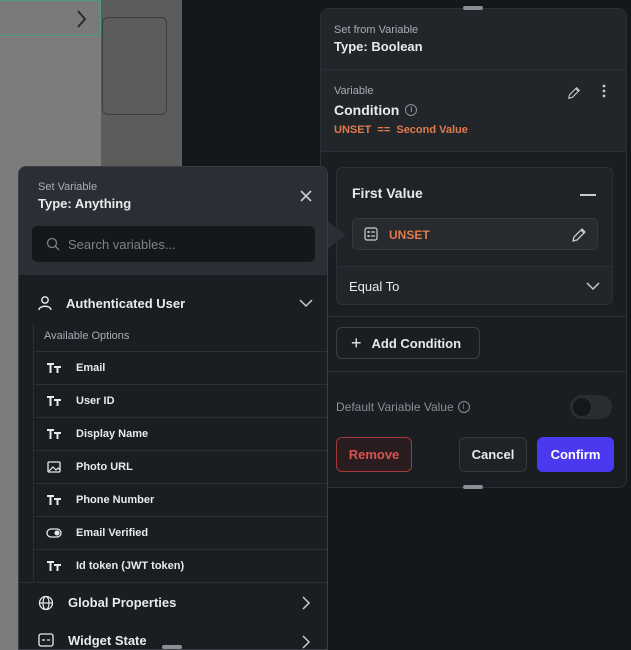  What do you see at coordinates (336, 235) in the screenshot?
I see `connector-arrow` at bounding box center [336, 235].